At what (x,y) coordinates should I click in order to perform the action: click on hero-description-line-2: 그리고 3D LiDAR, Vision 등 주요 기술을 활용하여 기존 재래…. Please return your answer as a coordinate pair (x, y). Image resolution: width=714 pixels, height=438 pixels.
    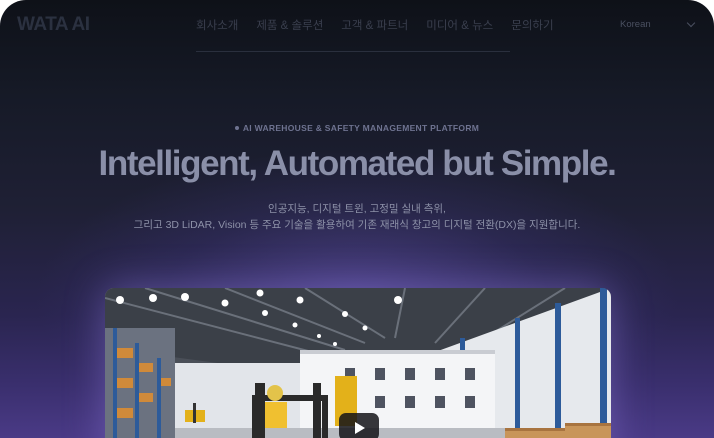
    Looking at the image, I should click on (357, 225).